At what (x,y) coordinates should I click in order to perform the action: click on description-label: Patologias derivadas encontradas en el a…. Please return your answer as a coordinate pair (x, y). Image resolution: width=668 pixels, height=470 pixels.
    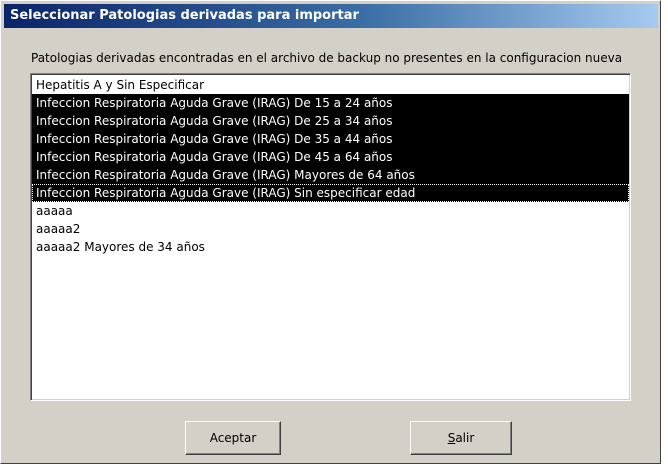
    Looking at the image, I should click on (327, 58).